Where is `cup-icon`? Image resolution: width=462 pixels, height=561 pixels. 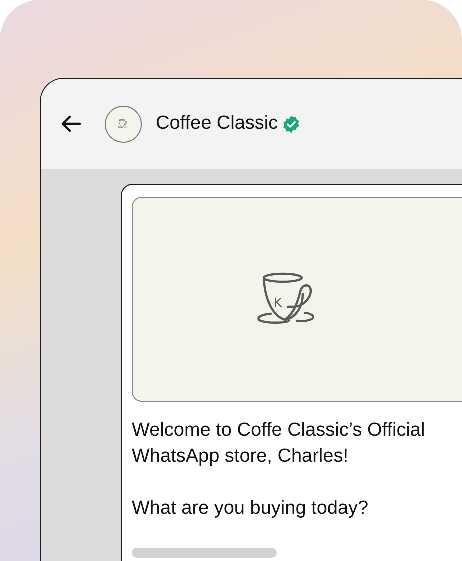 cup-icon is located at coordinates (123, 124).